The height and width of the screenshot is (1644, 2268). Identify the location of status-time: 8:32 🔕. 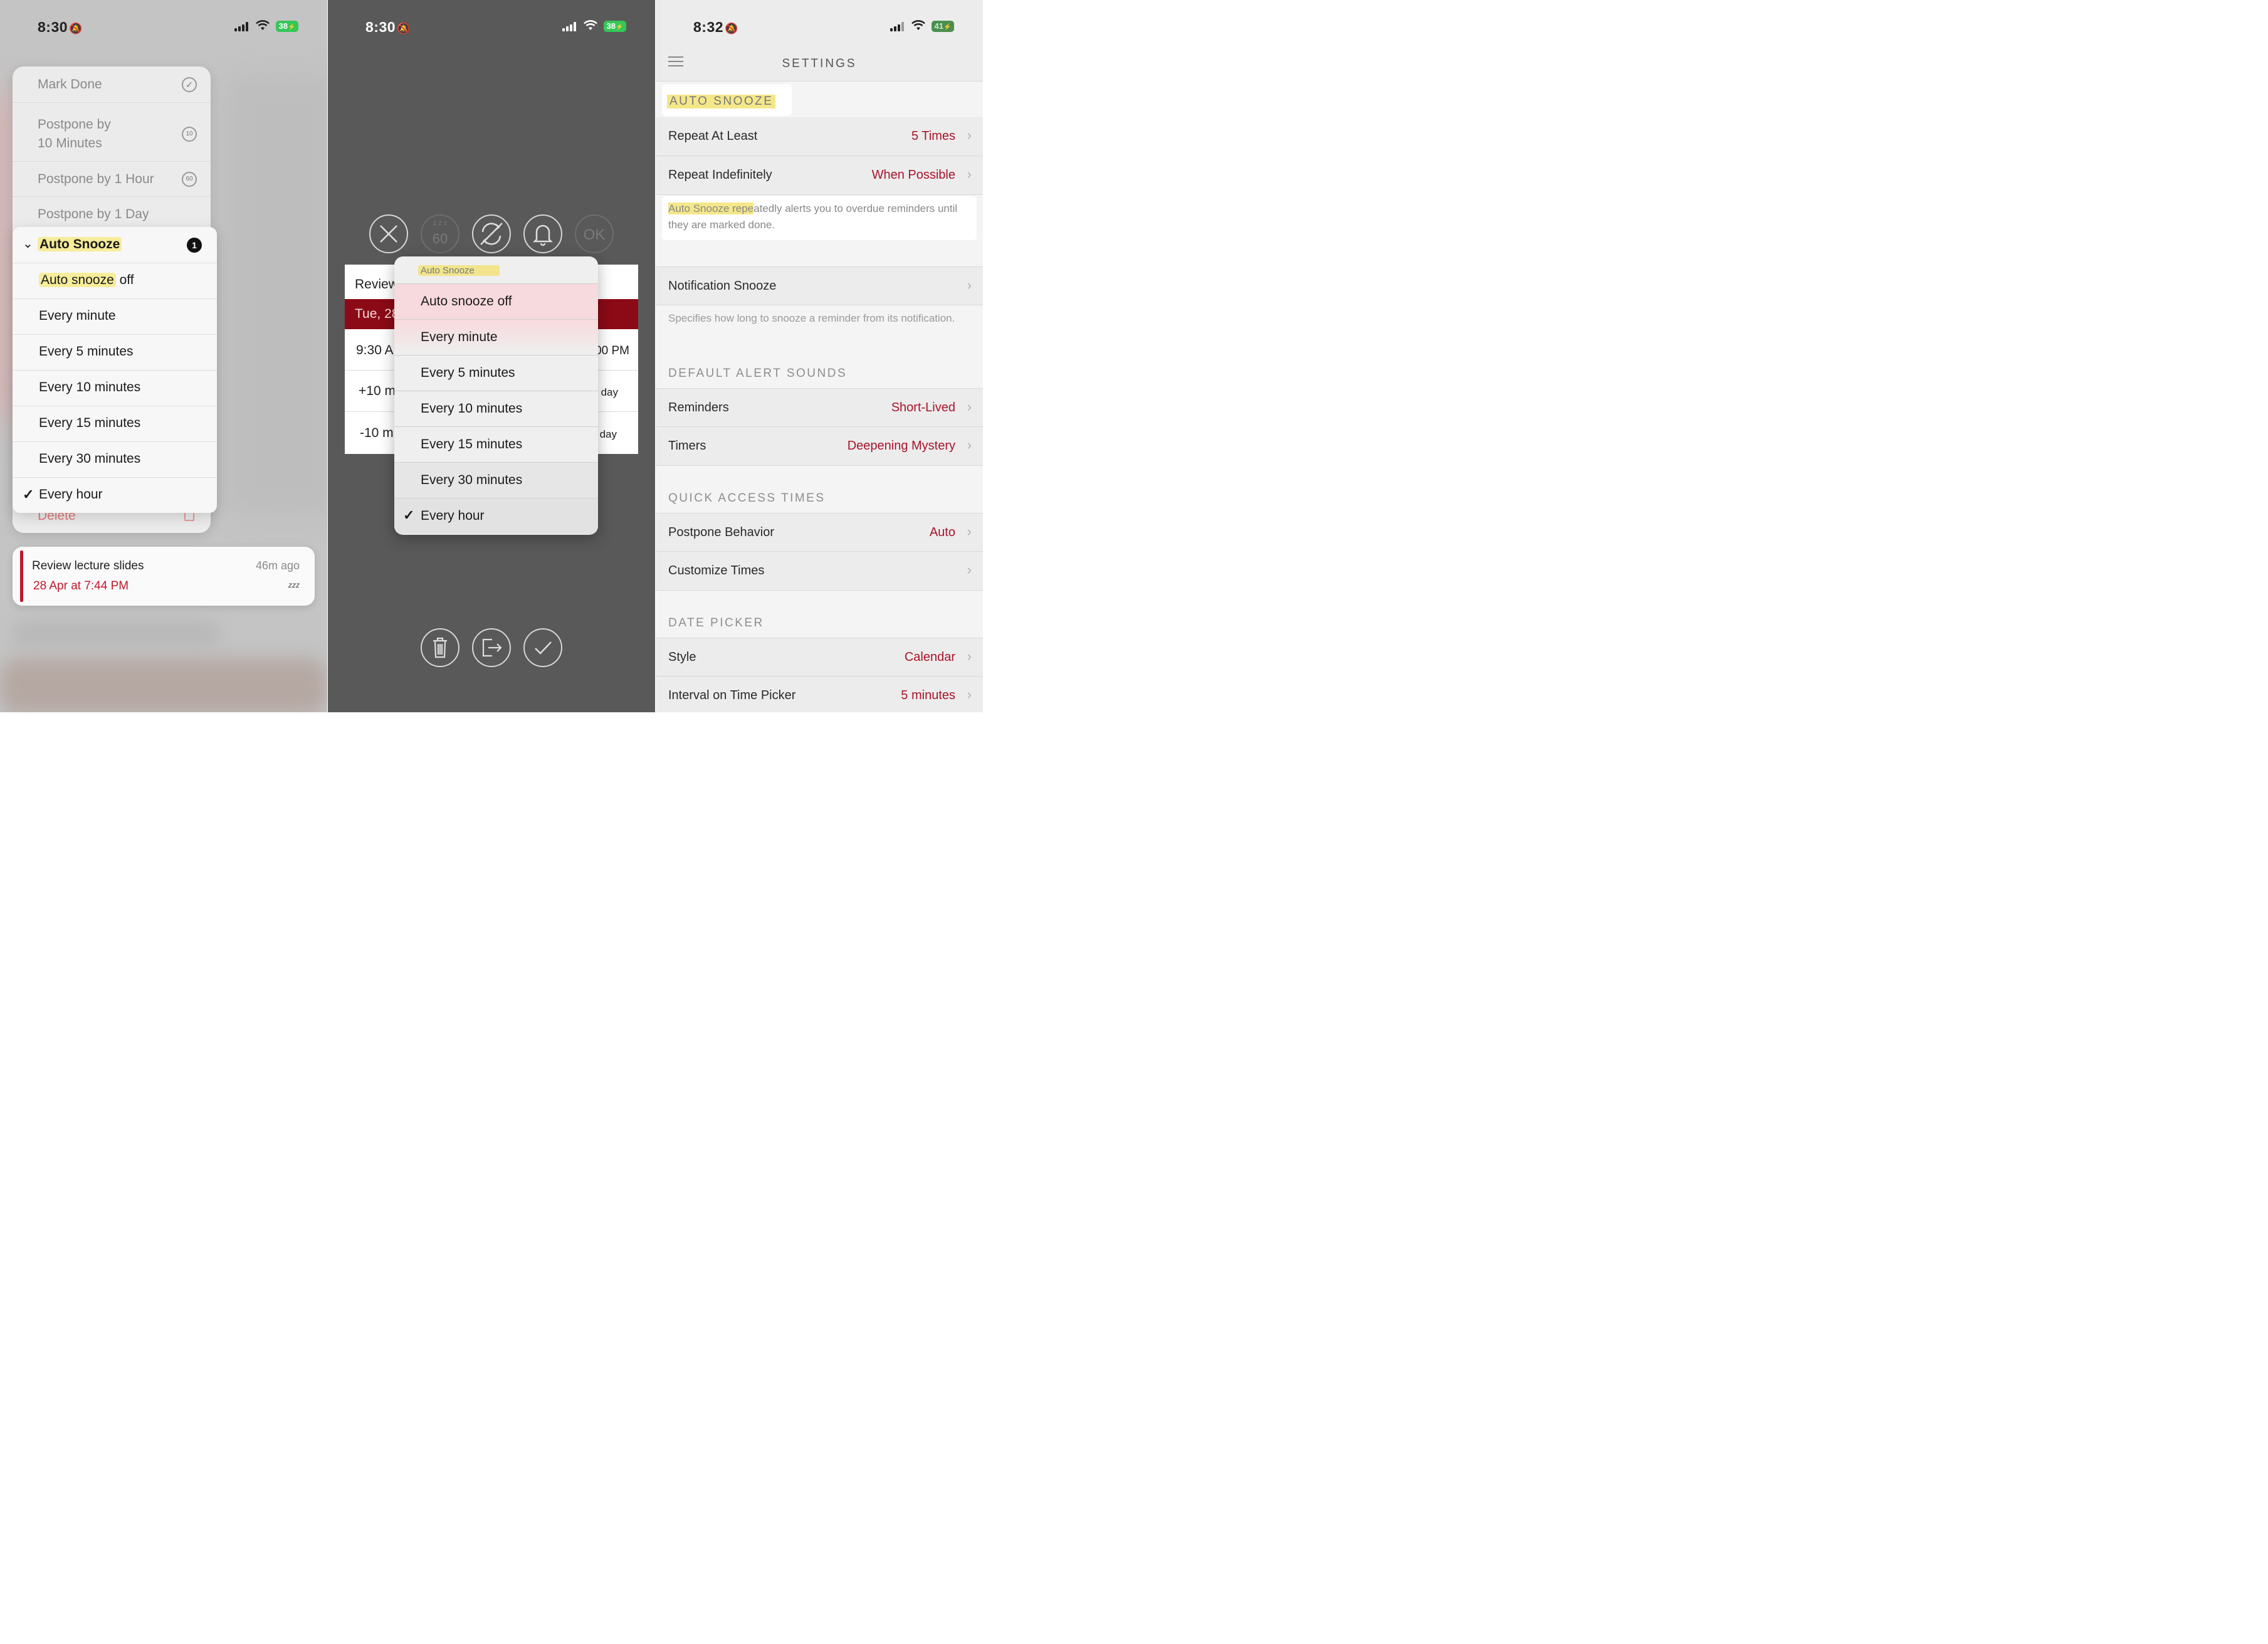
(715, 27).